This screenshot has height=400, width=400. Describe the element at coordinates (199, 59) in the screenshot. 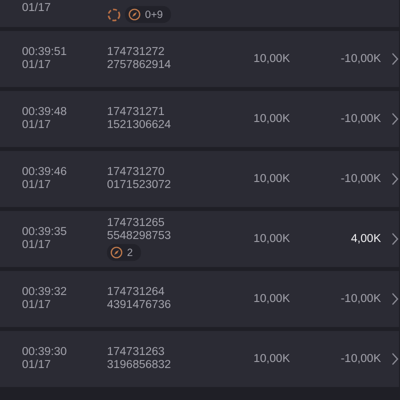

I see `history-row: 00:39:51 01/17 174731272 2757862914 10,00K -10,00K` at that location.